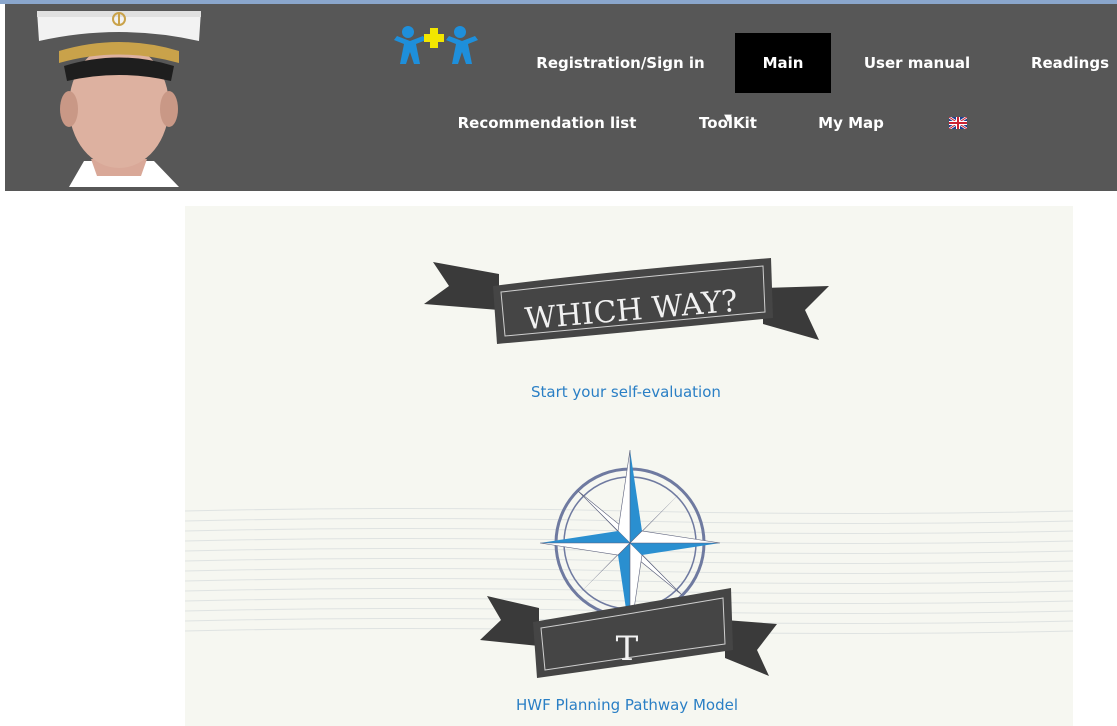  What do you see at coordinates (728, 118) in the screenshot?
I see `dropdown-arrow-icon: ▼` at bounding box center [728, 118].